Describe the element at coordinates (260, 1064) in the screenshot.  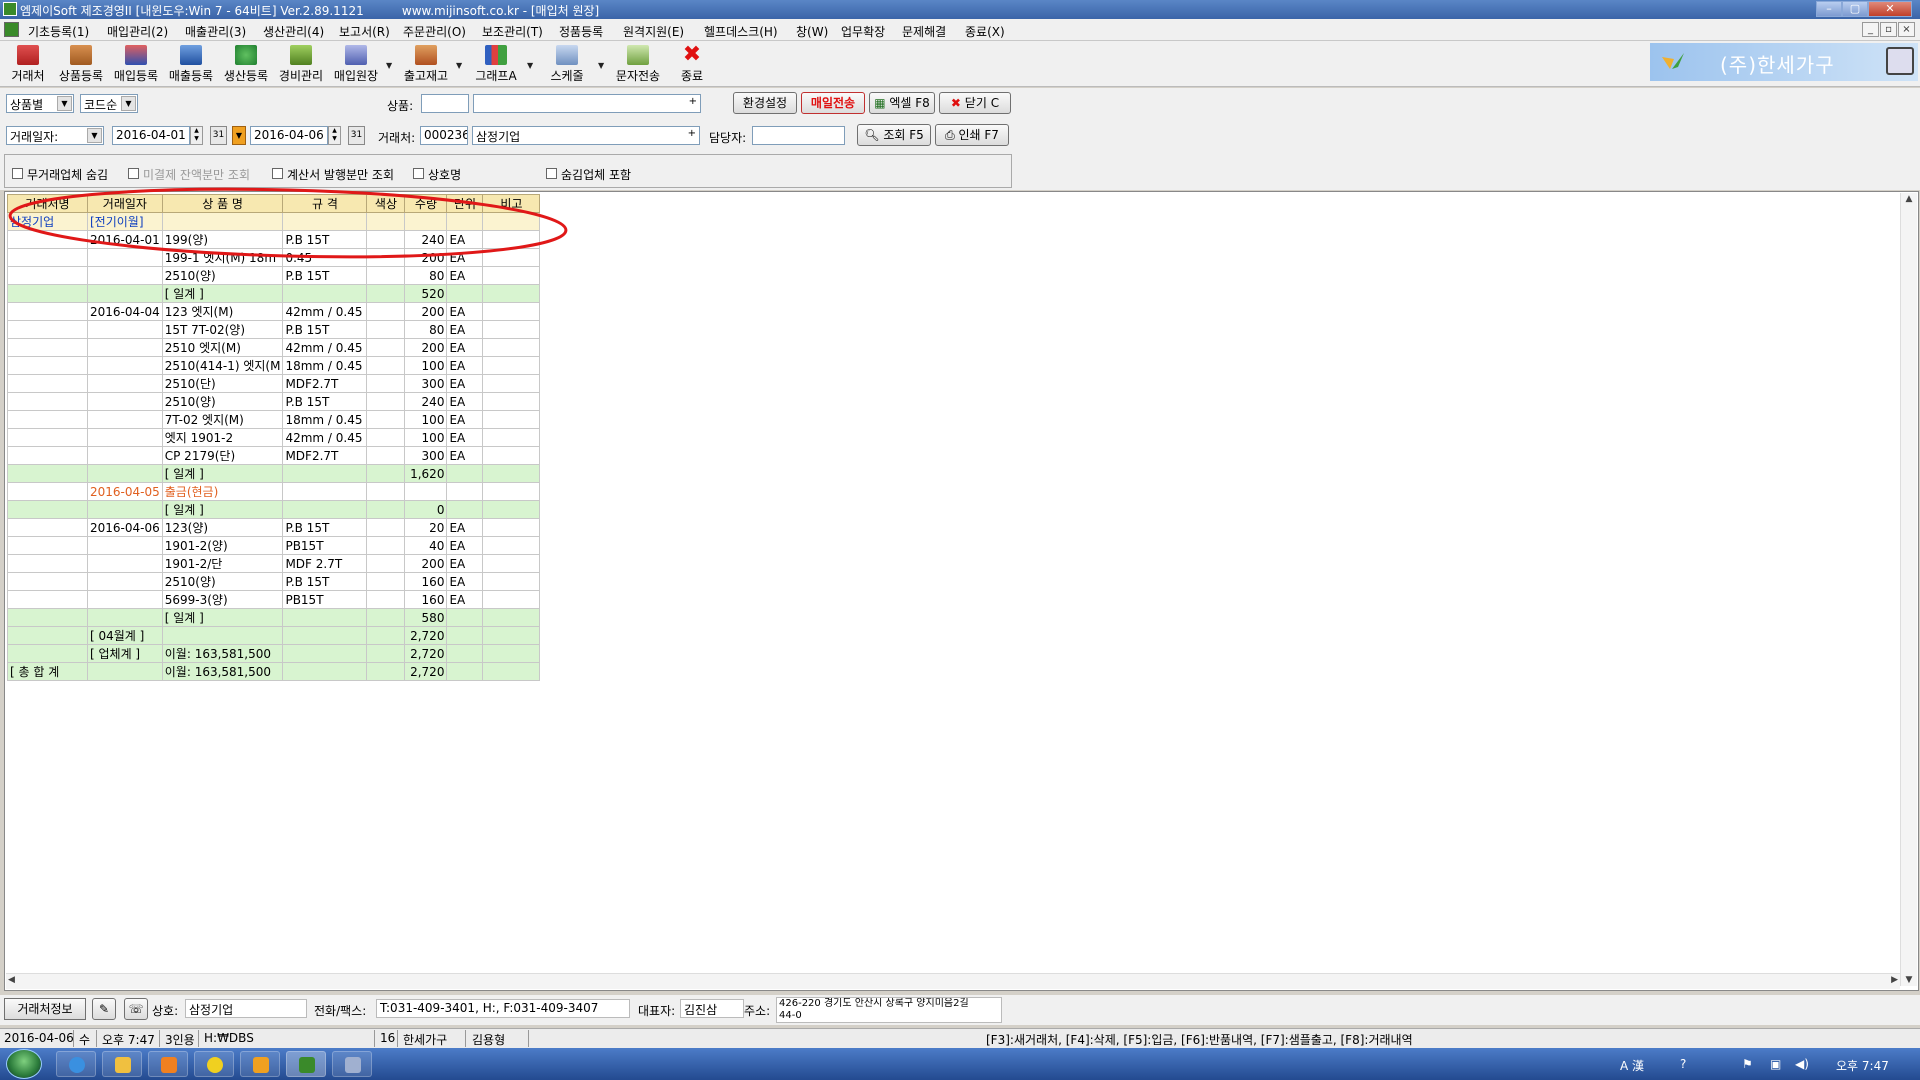
I see `taskbar-app` at that location.